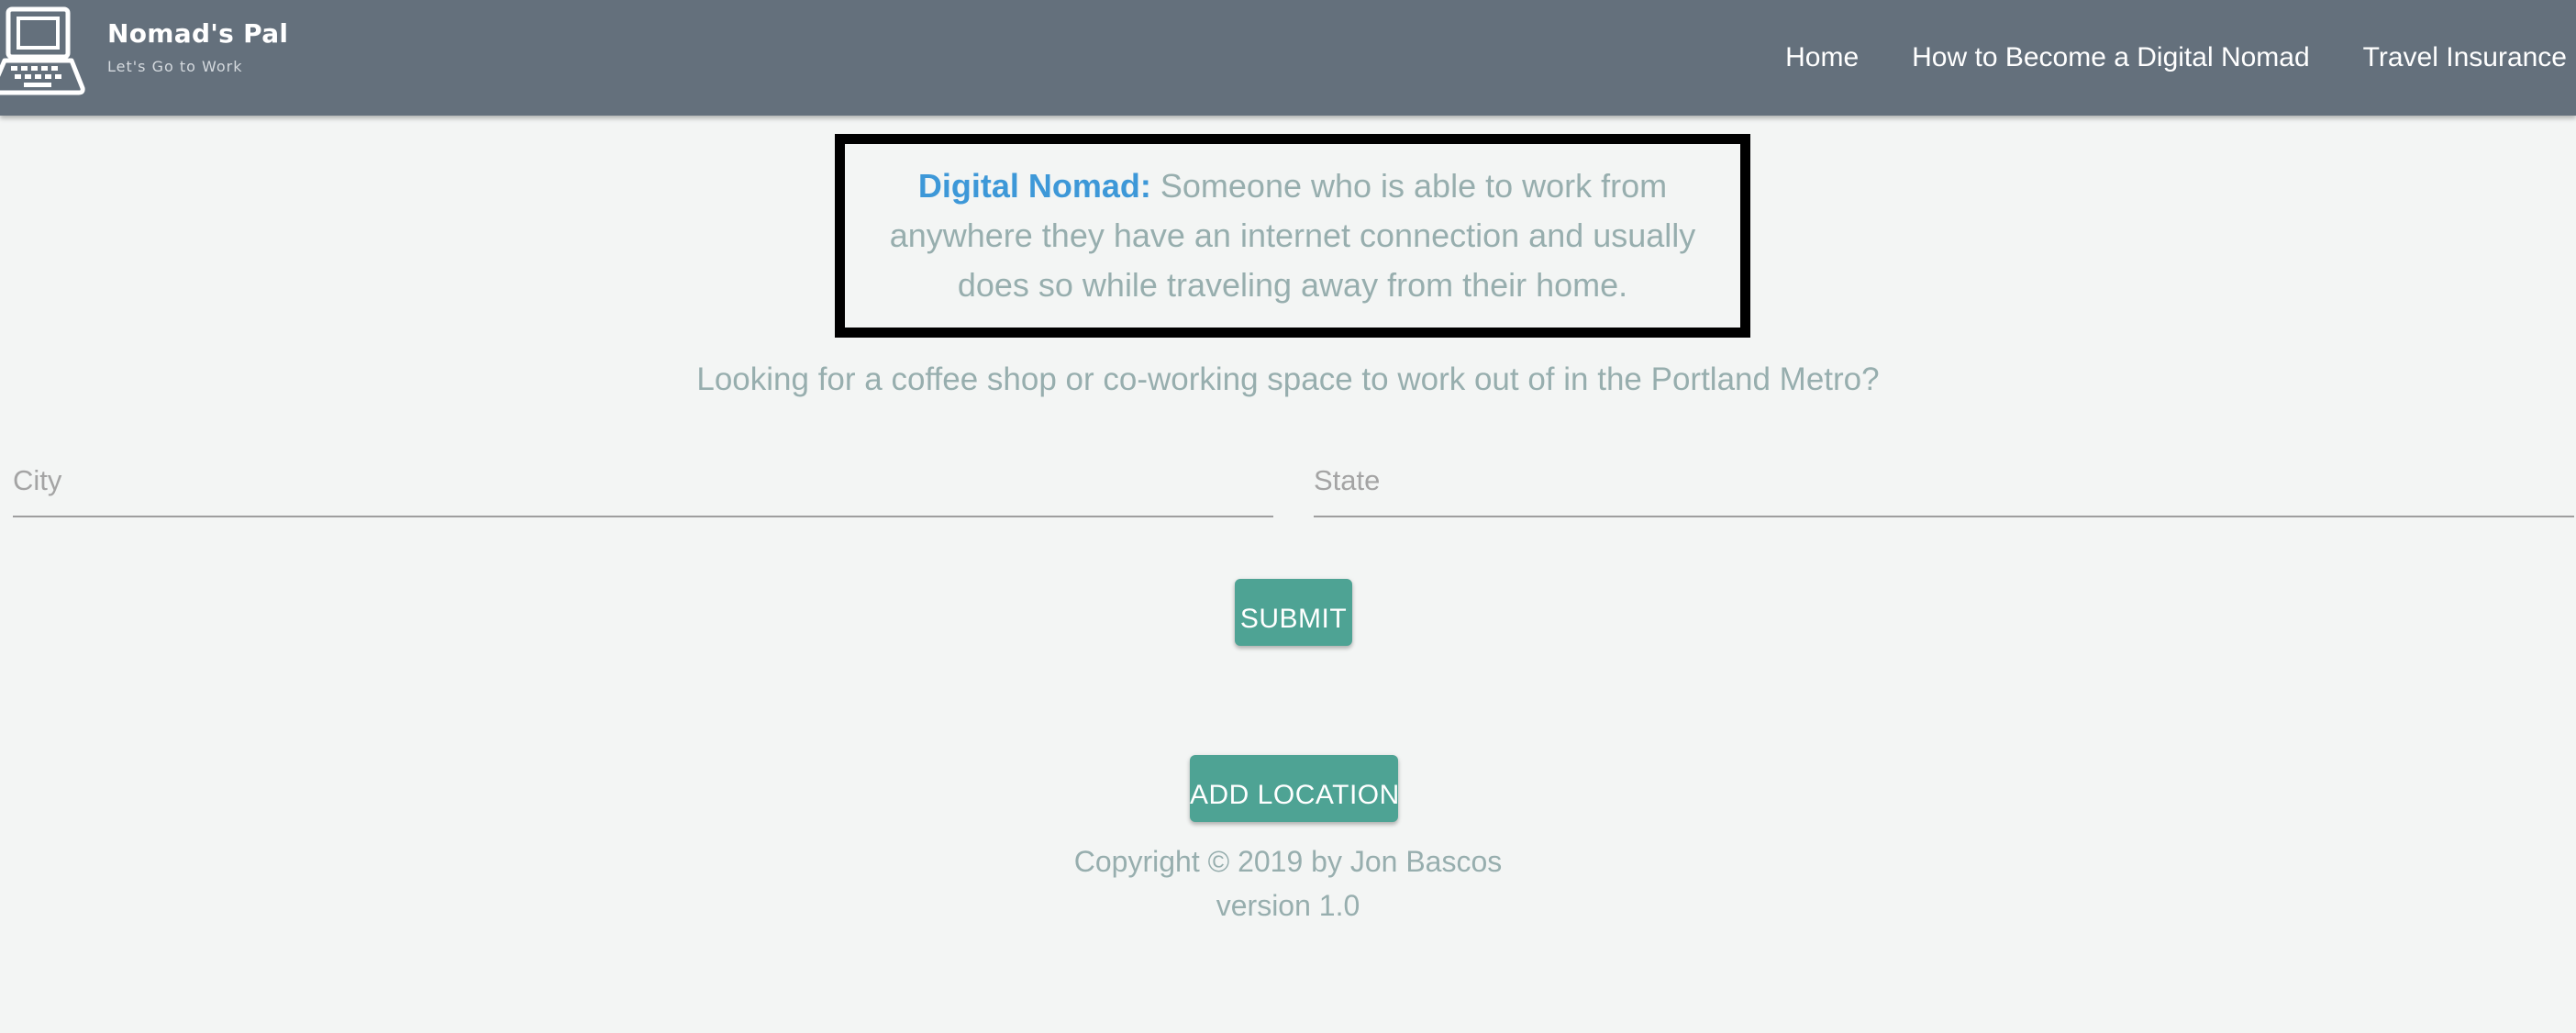 The image size is (2576, 1033). What do you see at coordinates (43, 53) in the screenshot?
I see `laptop-icon` at bounding box center [43, 53].